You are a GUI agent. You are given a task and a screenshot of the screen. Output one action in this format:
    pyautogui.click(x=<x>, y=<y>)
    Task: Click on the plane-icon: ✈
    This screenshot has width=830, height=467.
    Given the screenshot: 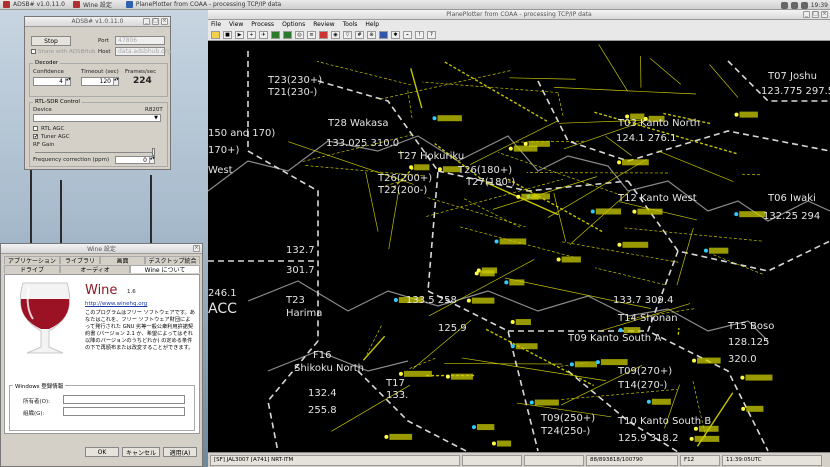 What is the action you would take?
    pyautogui.click(x=263, y=34)
    